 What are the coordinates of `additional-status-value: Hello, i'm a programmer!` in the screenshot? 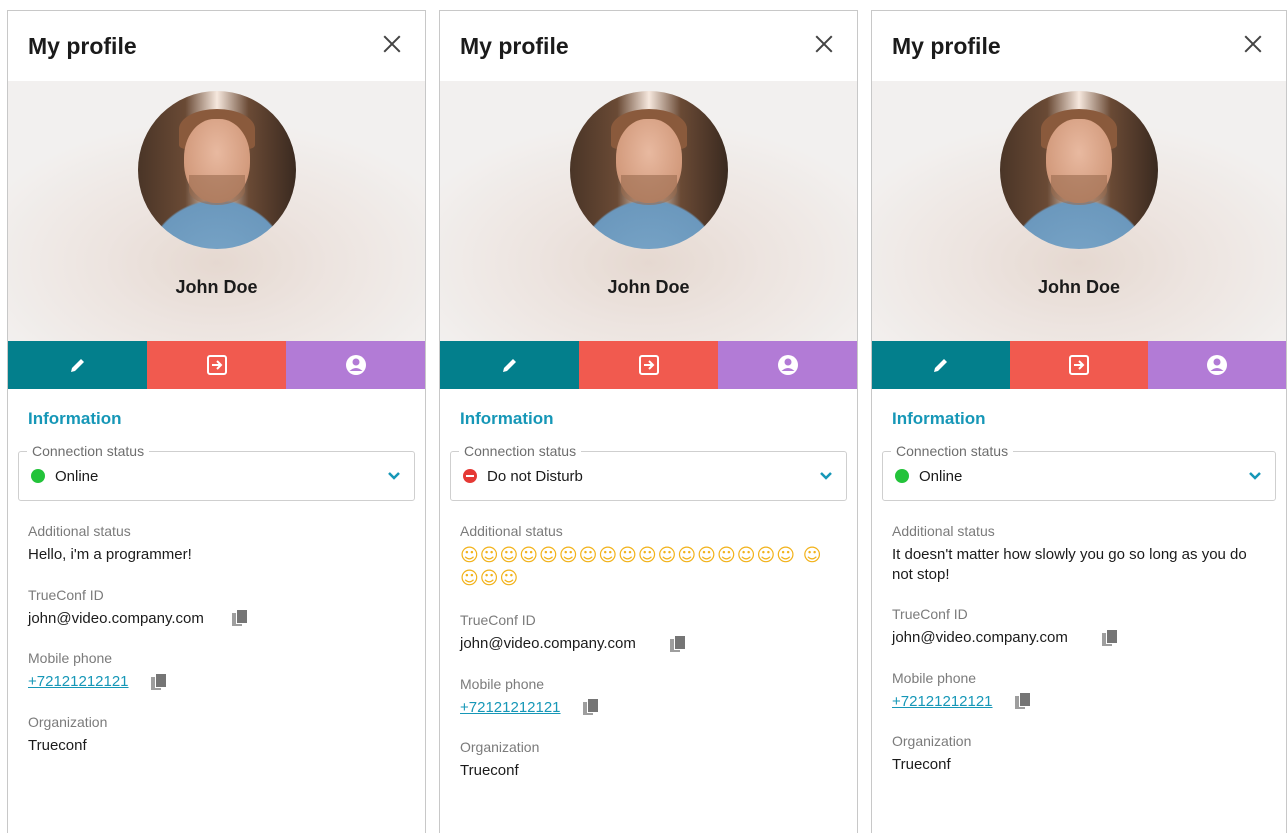 It's located at (110, 554).